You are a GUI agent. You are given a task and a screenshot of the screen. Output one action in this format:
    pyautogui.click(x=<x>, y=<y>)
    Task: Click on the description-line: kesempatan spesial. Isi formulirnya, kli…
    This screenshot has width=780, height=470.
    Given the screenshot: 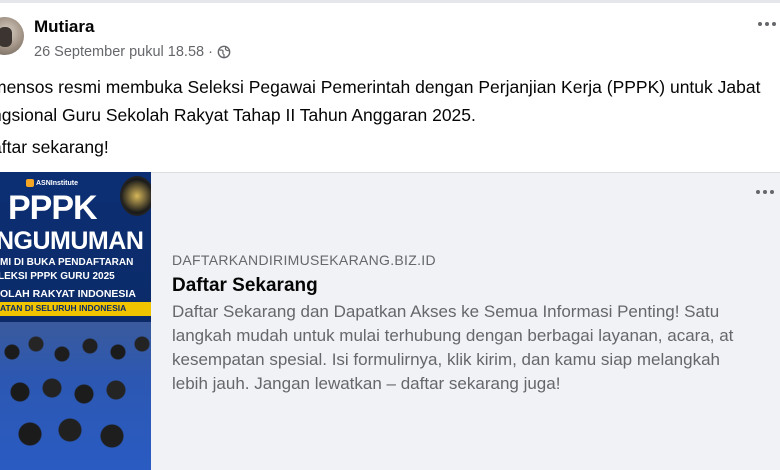 What is the action you would take?
    pyautogui.click(x=446, y=359)
    